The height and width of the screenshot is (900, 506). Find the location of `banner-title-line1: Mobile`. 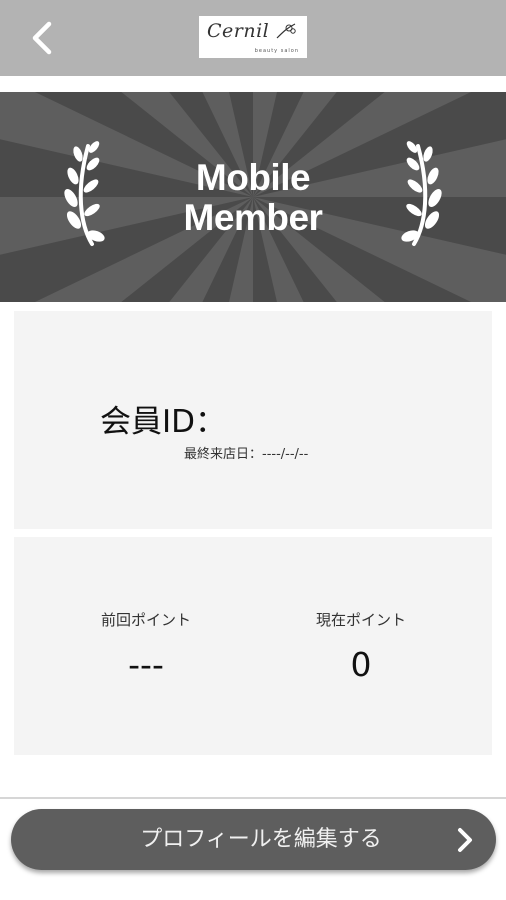

banner-title-line1: Mobile is located at coordinates (253, 177).